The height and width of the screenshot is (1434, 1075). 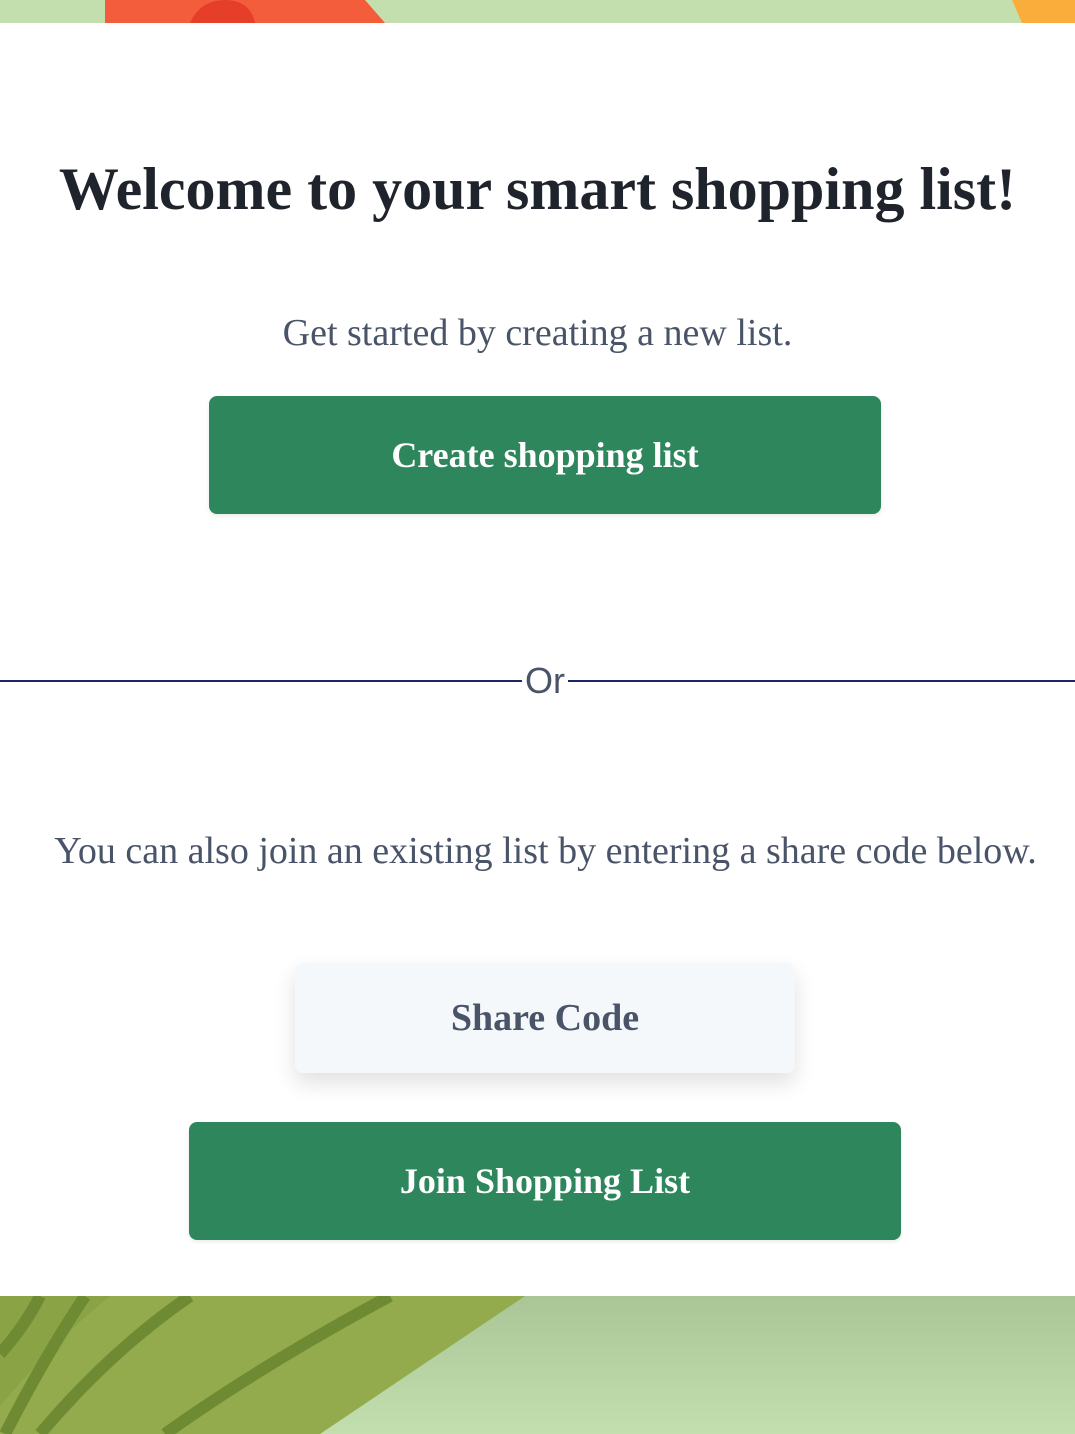 I want to click on divider-line-right, so click(x=821, y=681).